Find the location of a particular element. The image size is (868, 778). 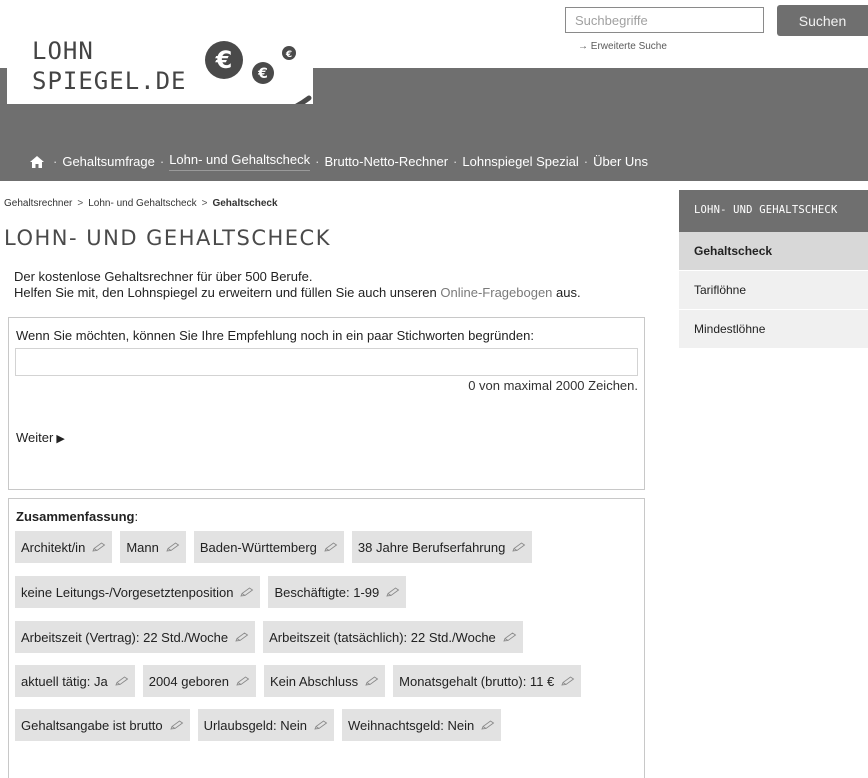

summary-chip-label: Mann is located at coordinates (142, 547).